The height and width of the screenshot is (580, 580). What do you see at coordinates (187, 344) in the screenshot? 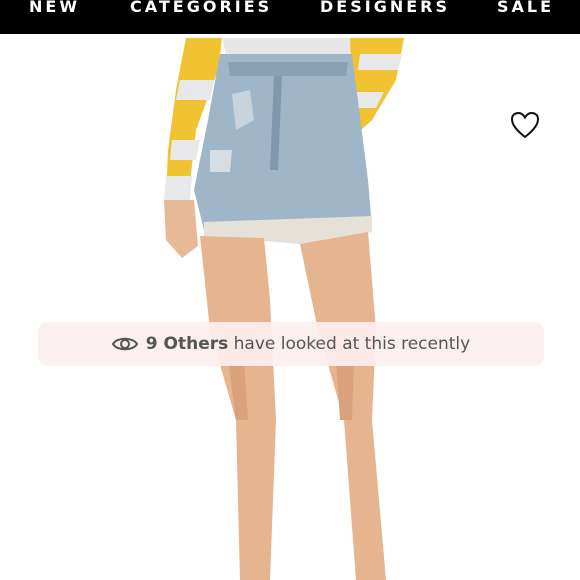
I see `view-count: 9 Others` at bounding box center [187, 344].